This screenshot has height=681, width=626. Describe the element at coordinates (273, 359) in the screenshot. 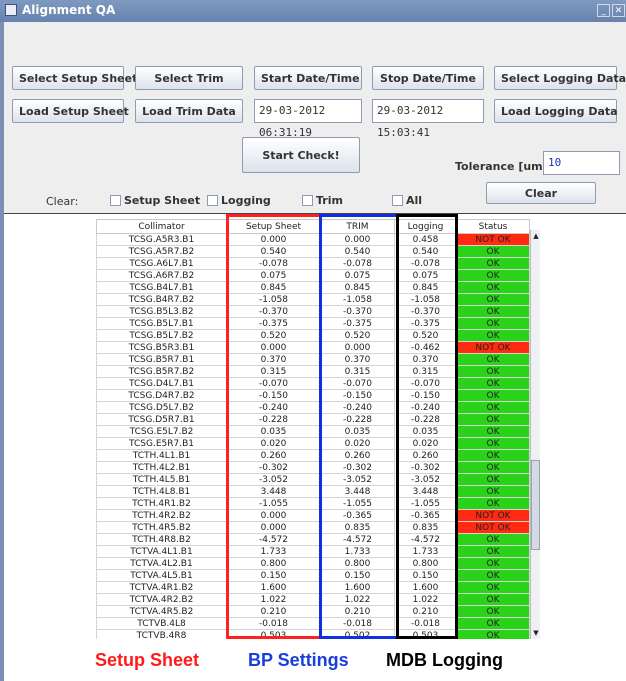

I see `cell-setup-sheet: 0.370` at that location.